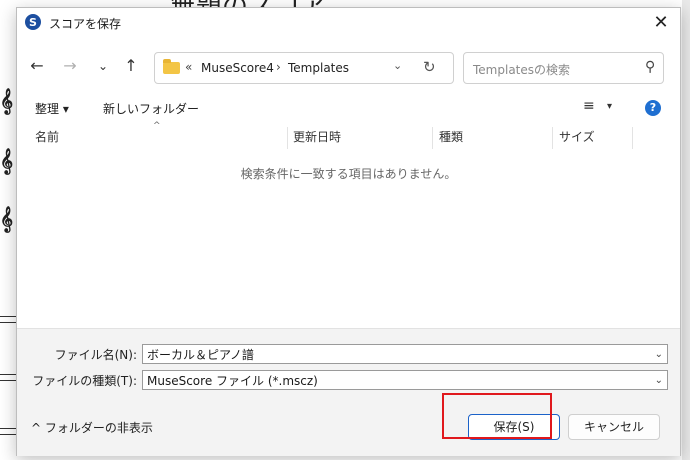  What do you see at coordinates (171, 66) in the screenshot?
I see `folder-icon` at bounding box center [171, 66].